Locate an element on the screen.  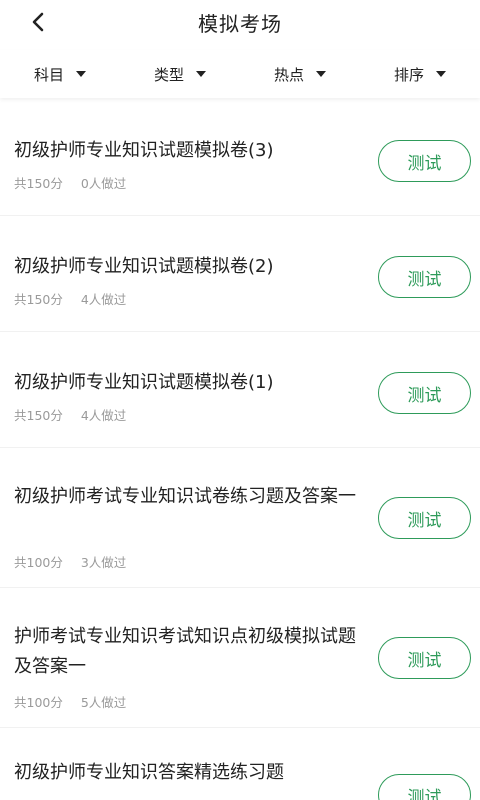
filter-type: 类型 is located at coordinates (180, 74).